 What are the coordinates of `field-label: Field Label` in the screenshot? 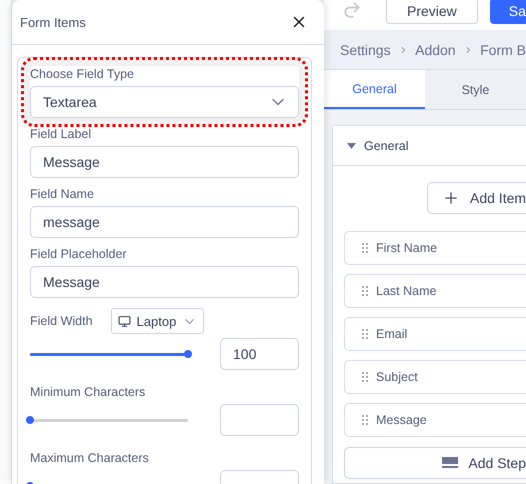 It's located at (61, 134).